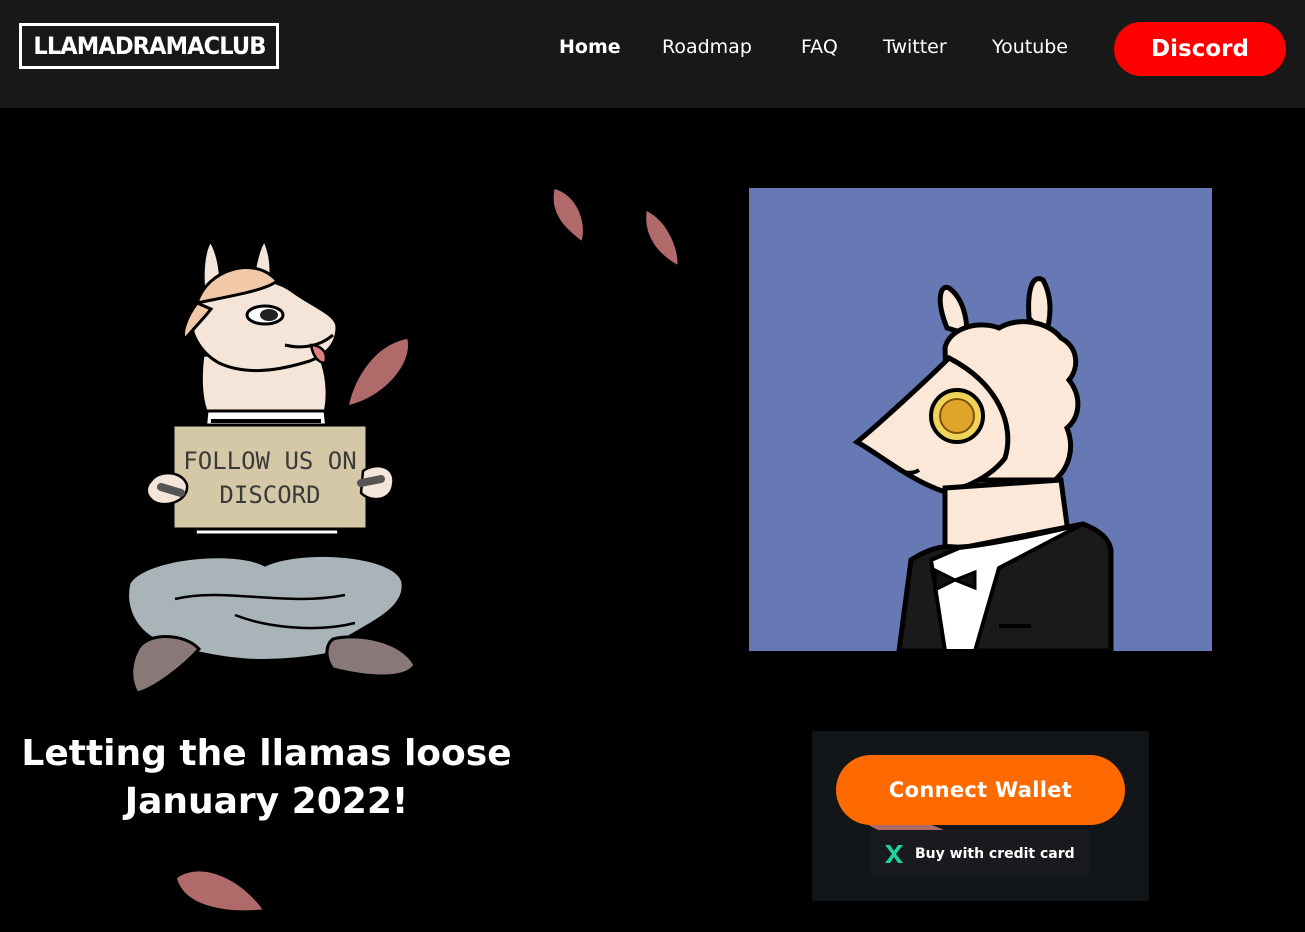 Image resolution: width=1305 pixels, height=932 pixels. Describe the element at coordinates (980, 790) in the screenshot. I see `connect-wallet-button: Connect Wallet` at that location.